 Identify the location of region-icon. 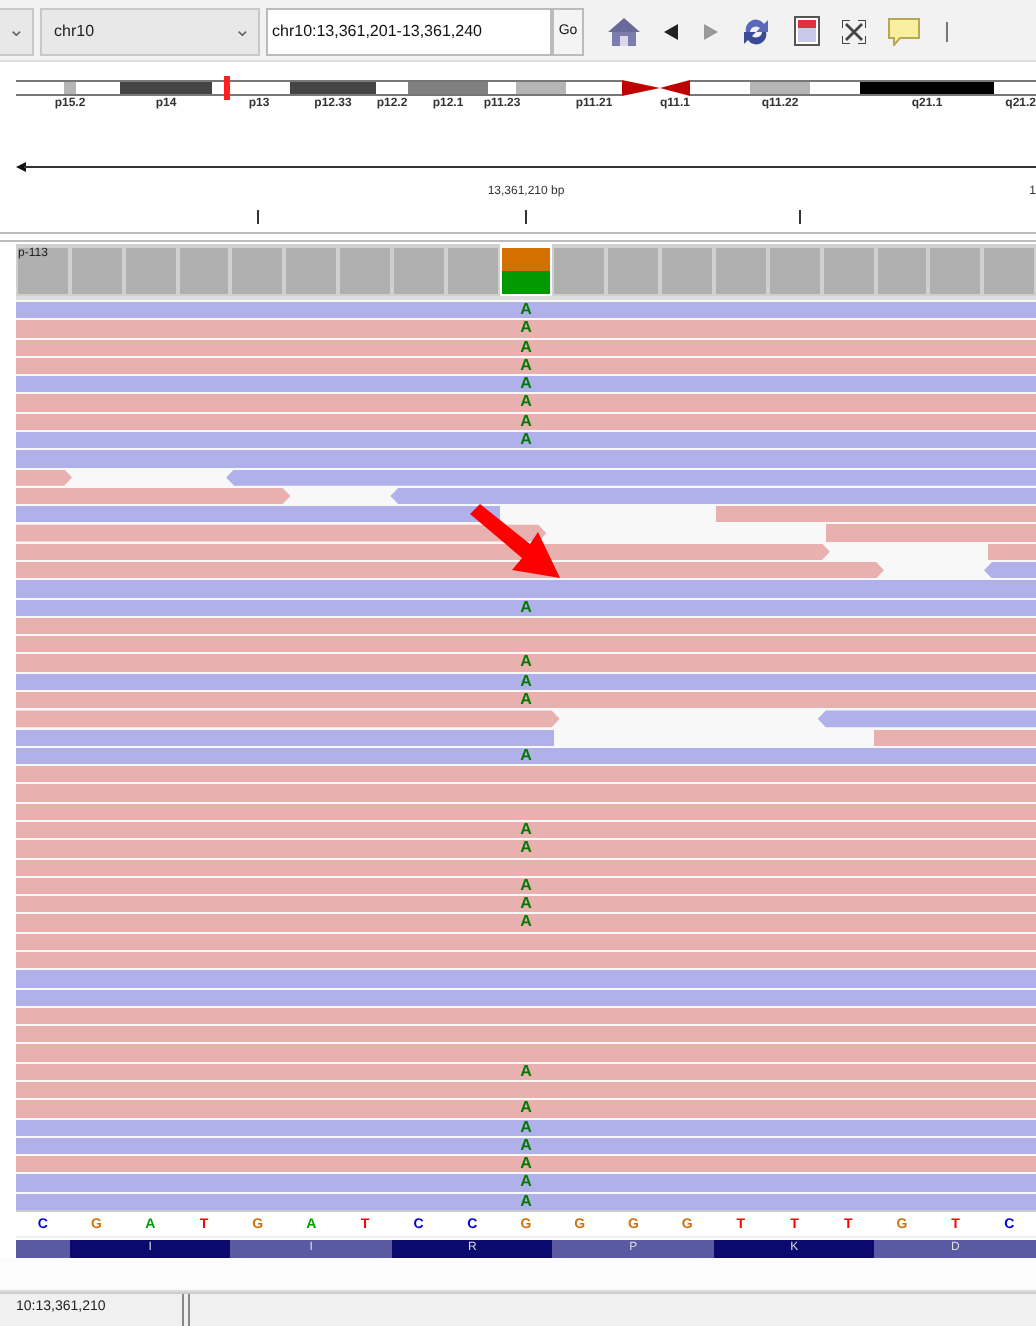
(807, 31).